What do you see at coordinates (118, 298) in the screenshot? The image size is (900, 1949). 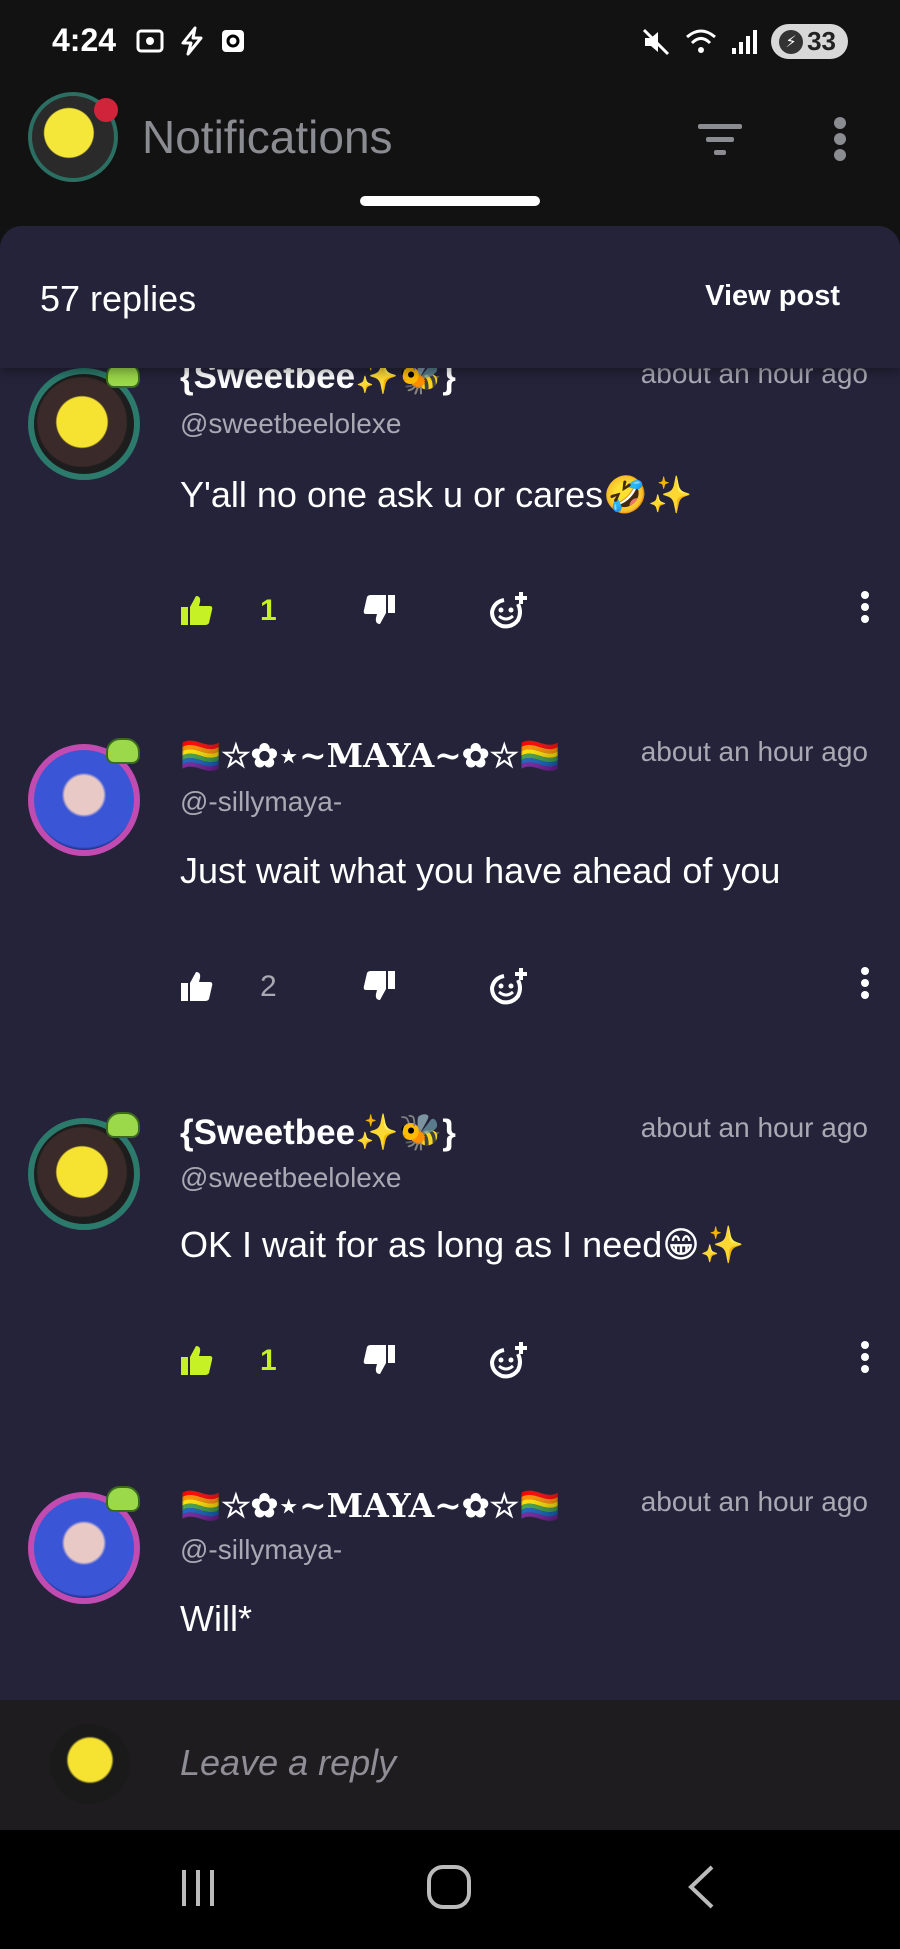 I see `reply-count: 57 replies` at bounding box center [118, 298].